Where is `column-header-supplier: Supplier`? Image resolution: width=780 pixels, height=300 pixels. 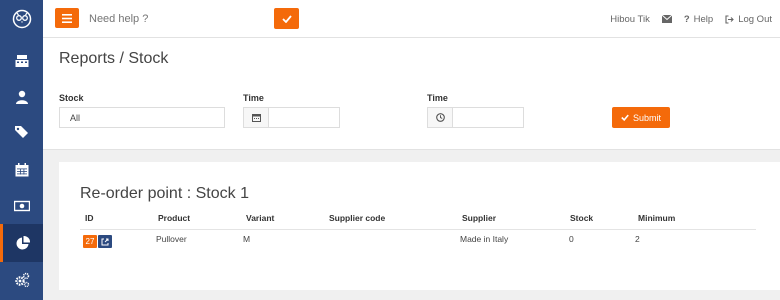
column-header-supplier: Supplier is located at coordinates (479, 218).